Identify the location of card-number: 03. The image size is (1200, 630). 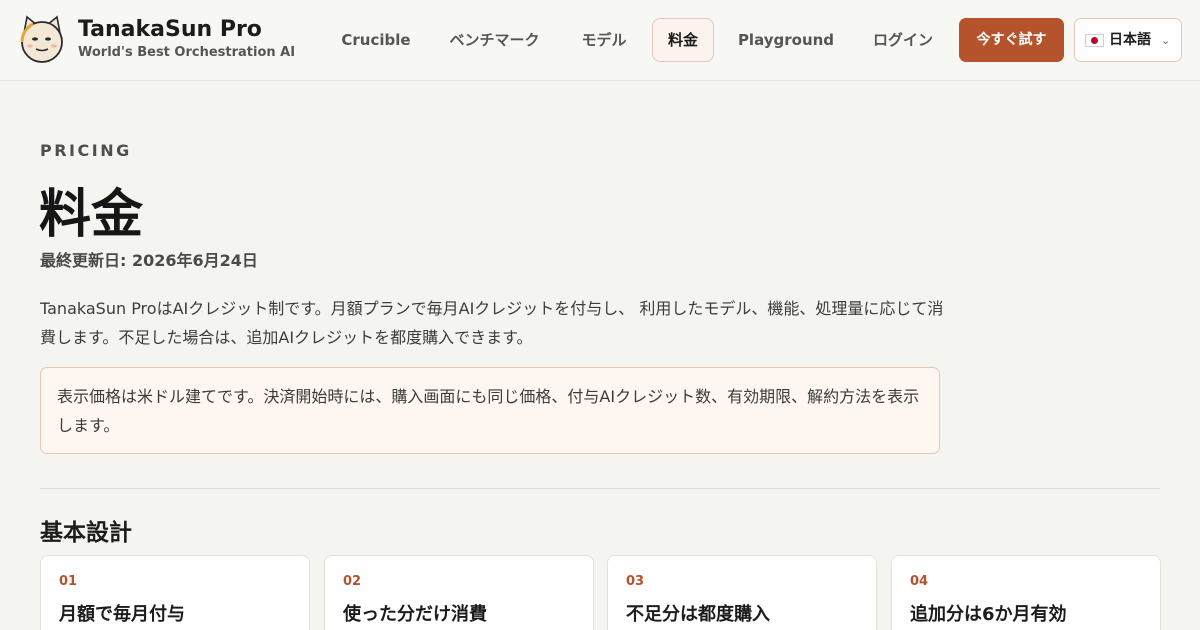
(635, 581).